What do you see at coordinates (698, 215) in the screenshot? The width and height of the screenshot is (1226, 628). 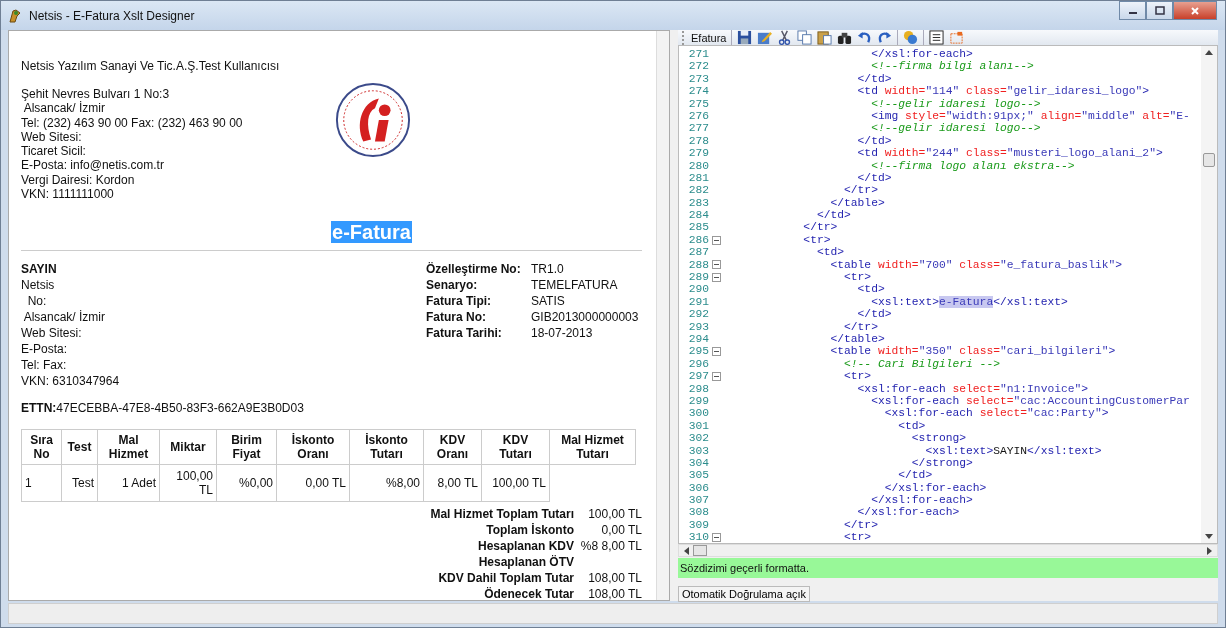 I see `line-number: 284` at bounding box center [698, 215].